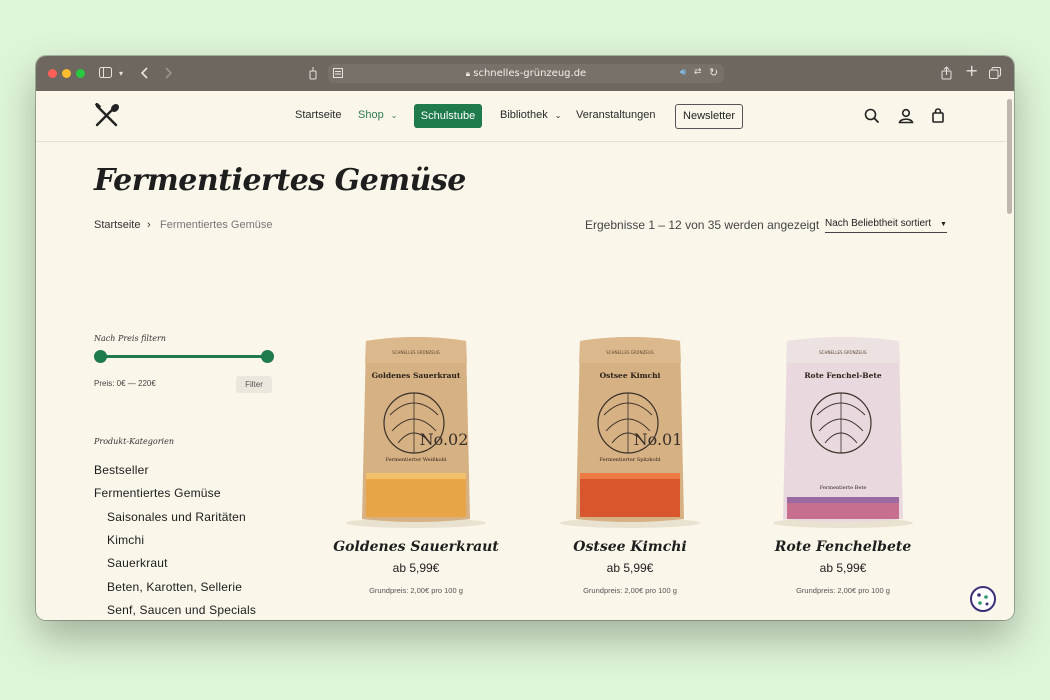 This screenshot has height=700, width=1050. Describe the element at coordinates (938, 116) in the screenshot. I see `cart-icon` at that location.